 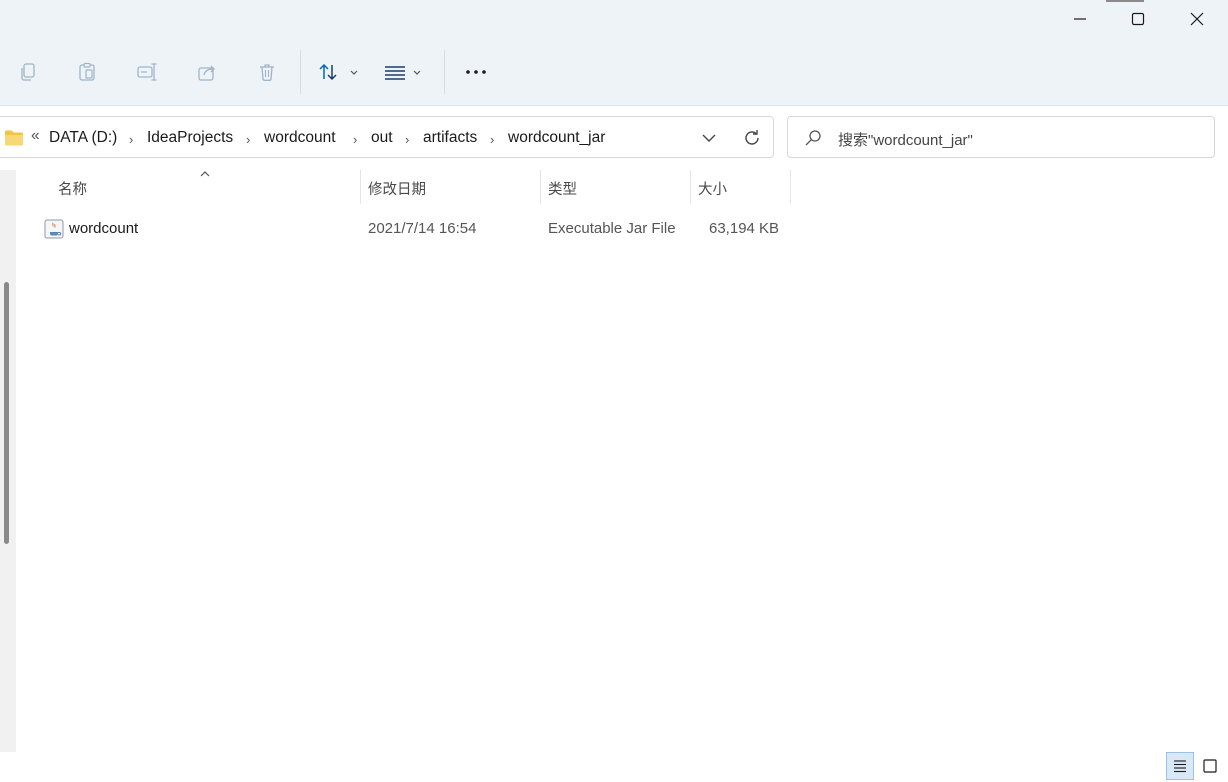 I want to click on sort-ascending-icon, so click(x=205, y=174).